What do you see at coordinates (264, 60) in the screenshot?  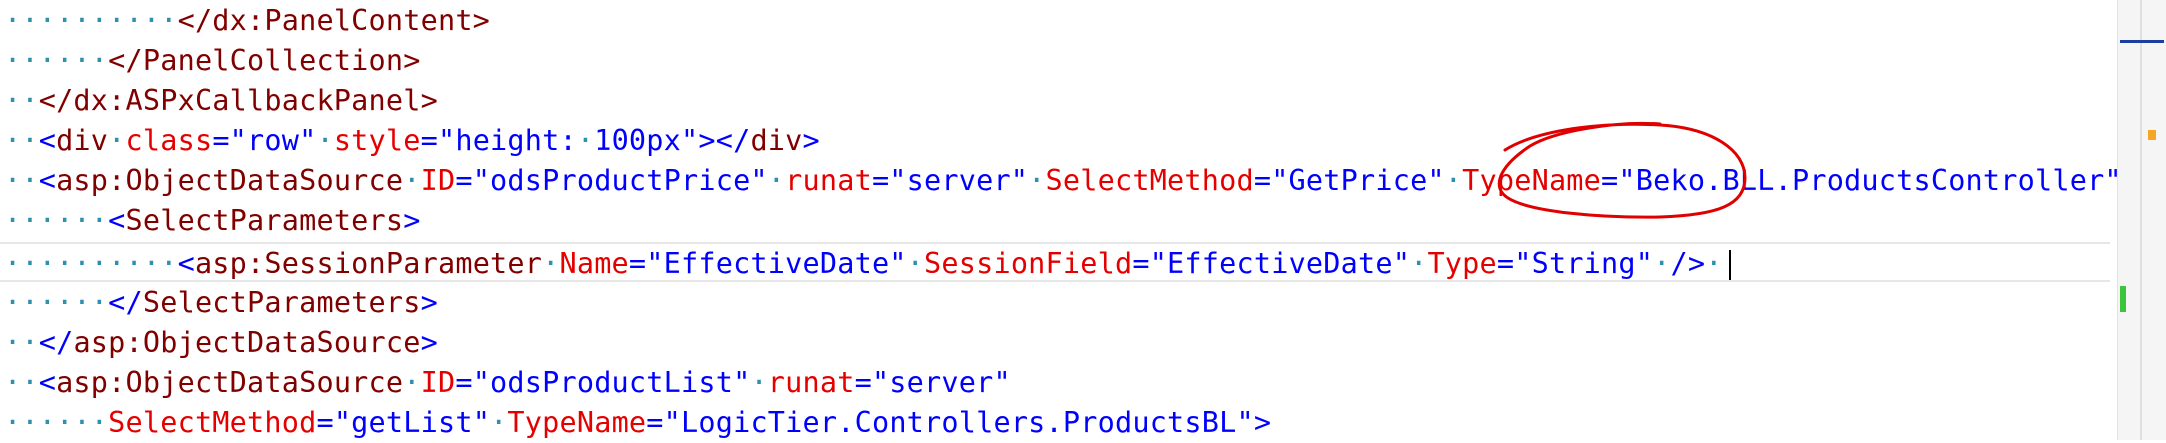 I see `token-tag: </PanelCollection>` at bounding box center [264, 60].